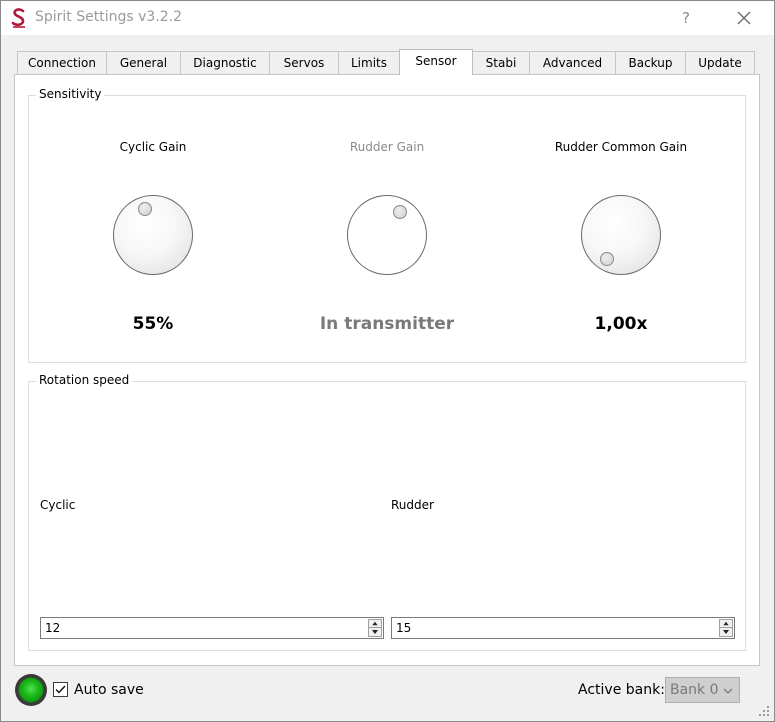 The height and width of the screenshot is (722, 775). Describe the element at coordinates (62, 63) in the screenshot. I see `tab-connection: Connection` at that location.